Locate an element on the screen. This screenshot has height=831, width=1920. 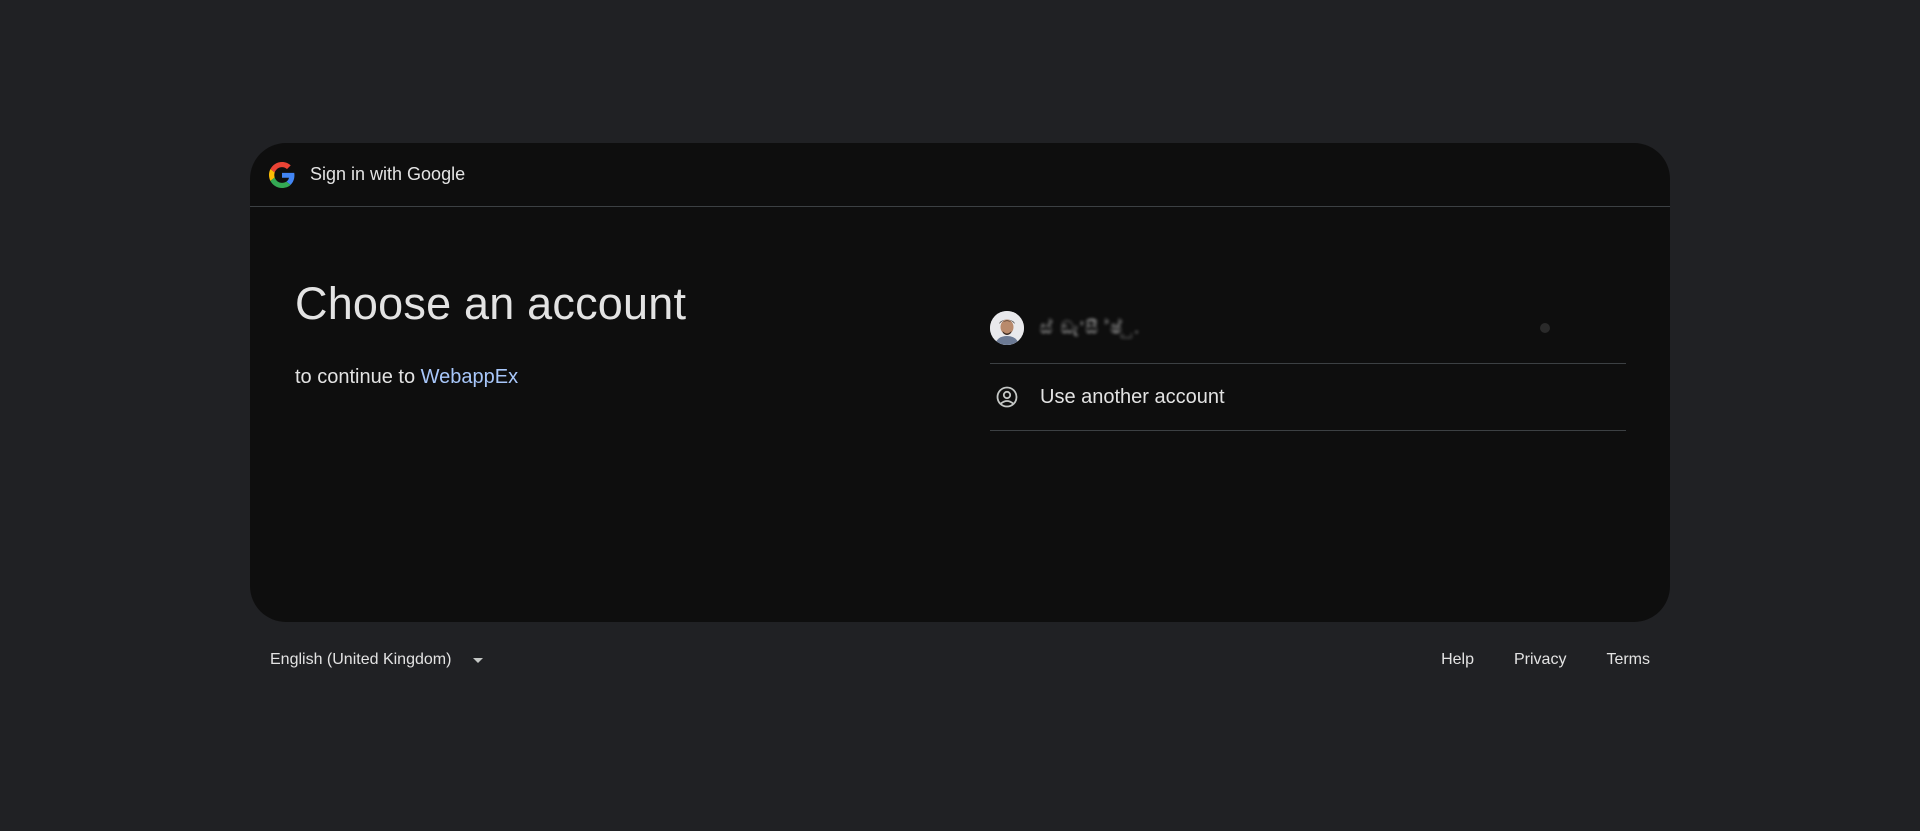
account-item: ස් ඞැ'සී ්ෂ් ු. is located at coordinates (1308, 328).